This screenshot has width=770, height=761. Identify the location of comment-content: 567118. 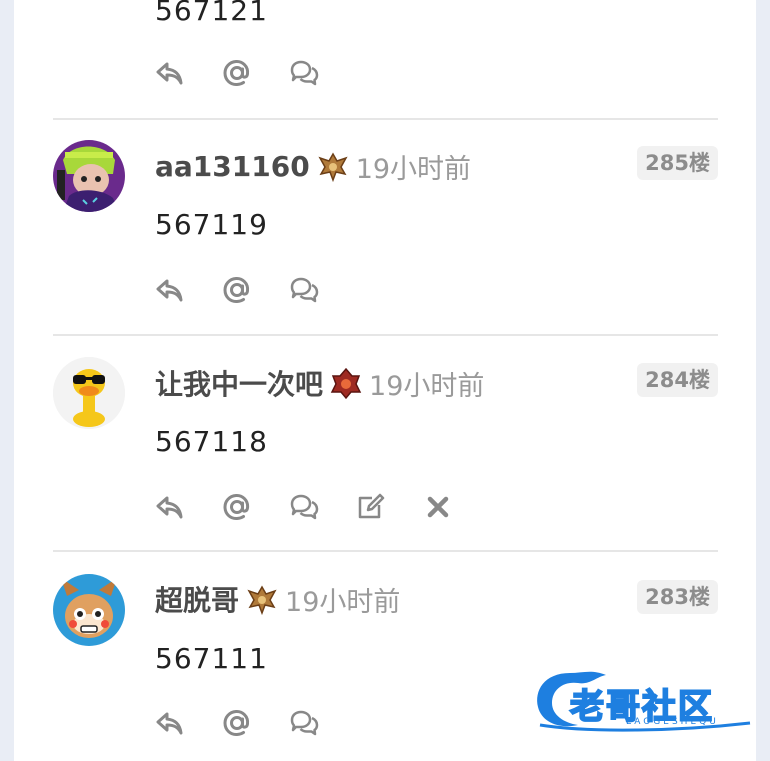
(211, 441).